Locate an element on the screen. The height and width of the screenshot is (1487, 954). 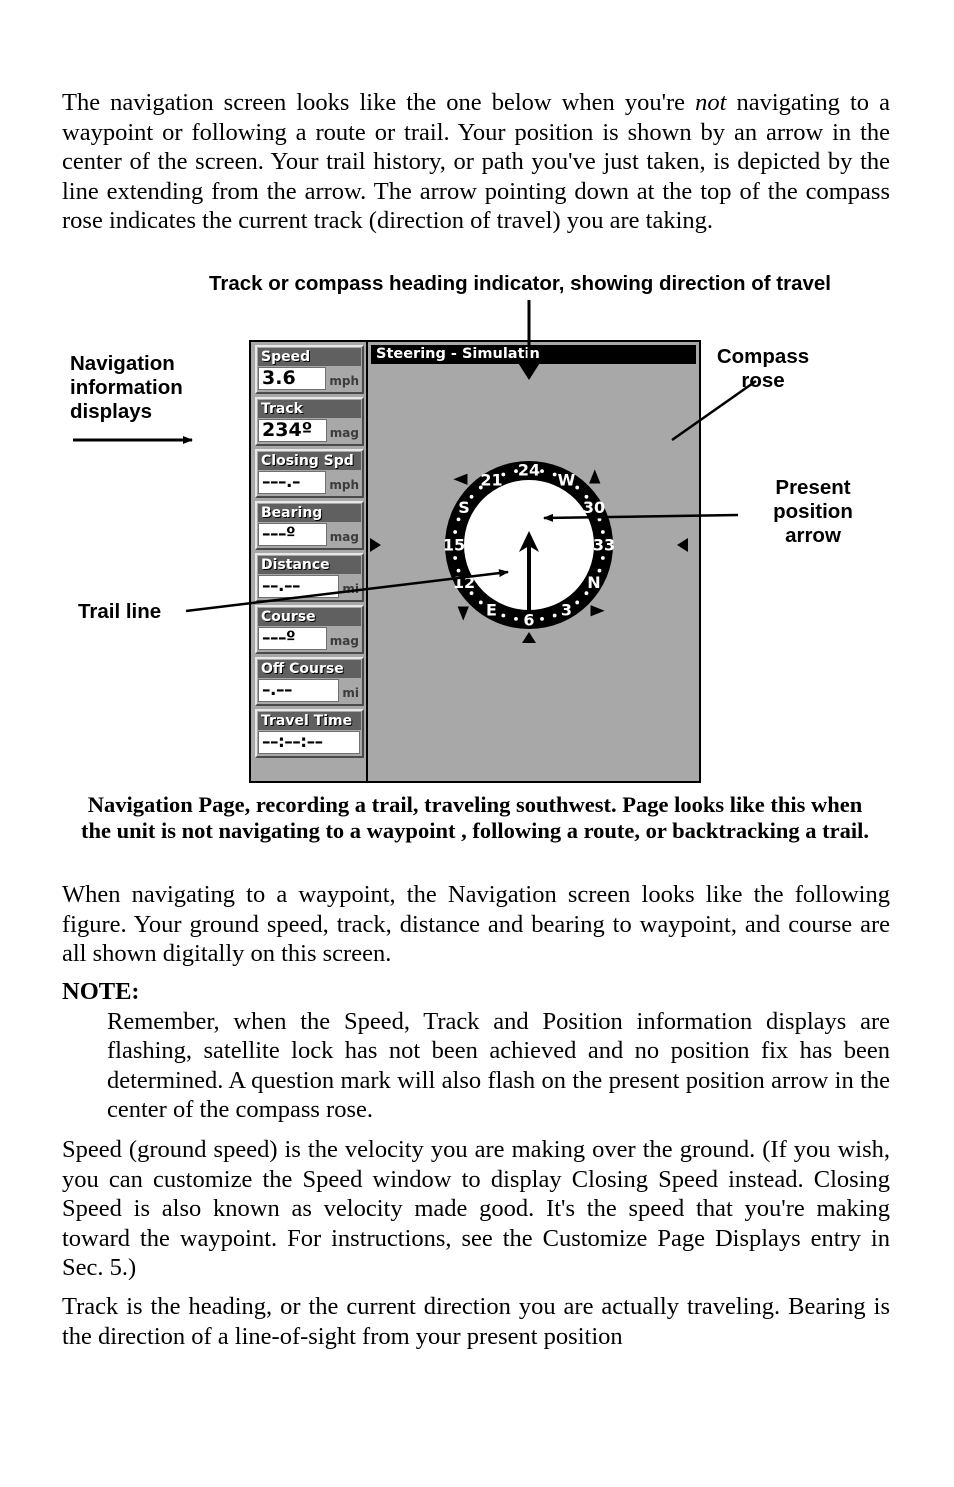
annotation-navigation-displays: Navigation information displays is located at coordinates (162, 388).